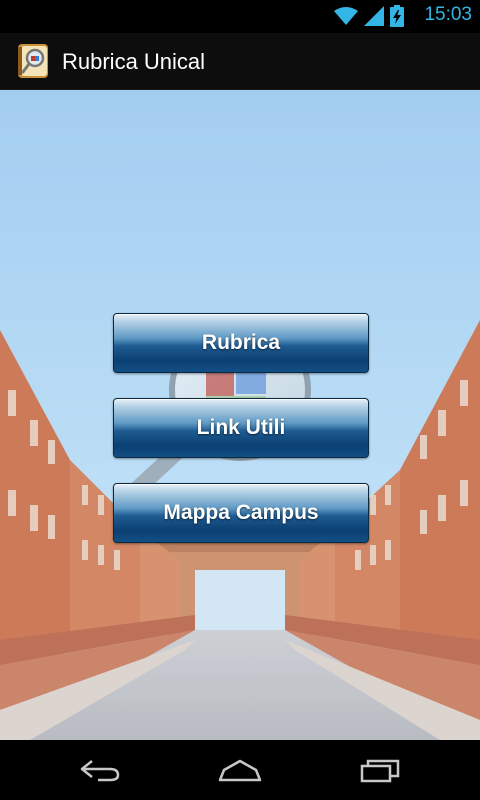  What do you see at coordinates (374, 18) in the screenshot?
I see `signal-icon` at bounding box center [374, 18].